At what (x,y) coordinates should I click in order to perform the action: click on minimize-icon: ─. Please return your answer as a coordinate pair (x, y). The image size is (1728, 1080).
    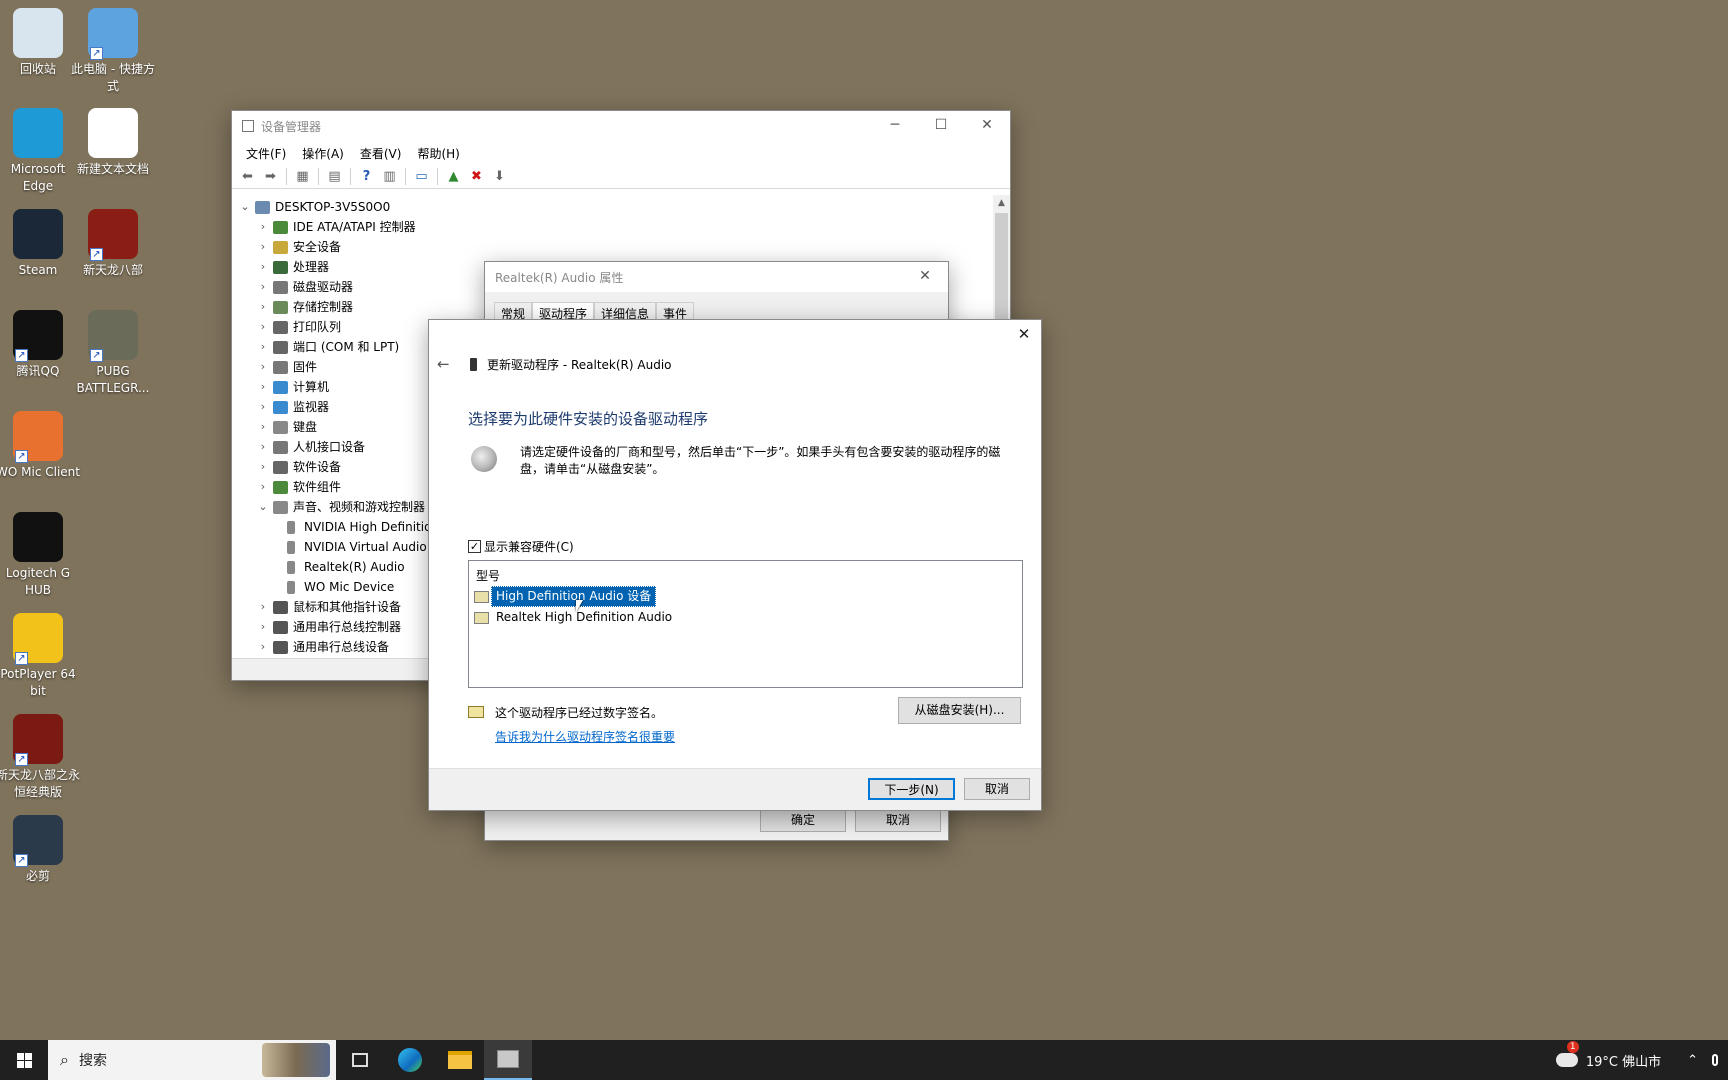
    Looking at the image, I should click on (895, 125).